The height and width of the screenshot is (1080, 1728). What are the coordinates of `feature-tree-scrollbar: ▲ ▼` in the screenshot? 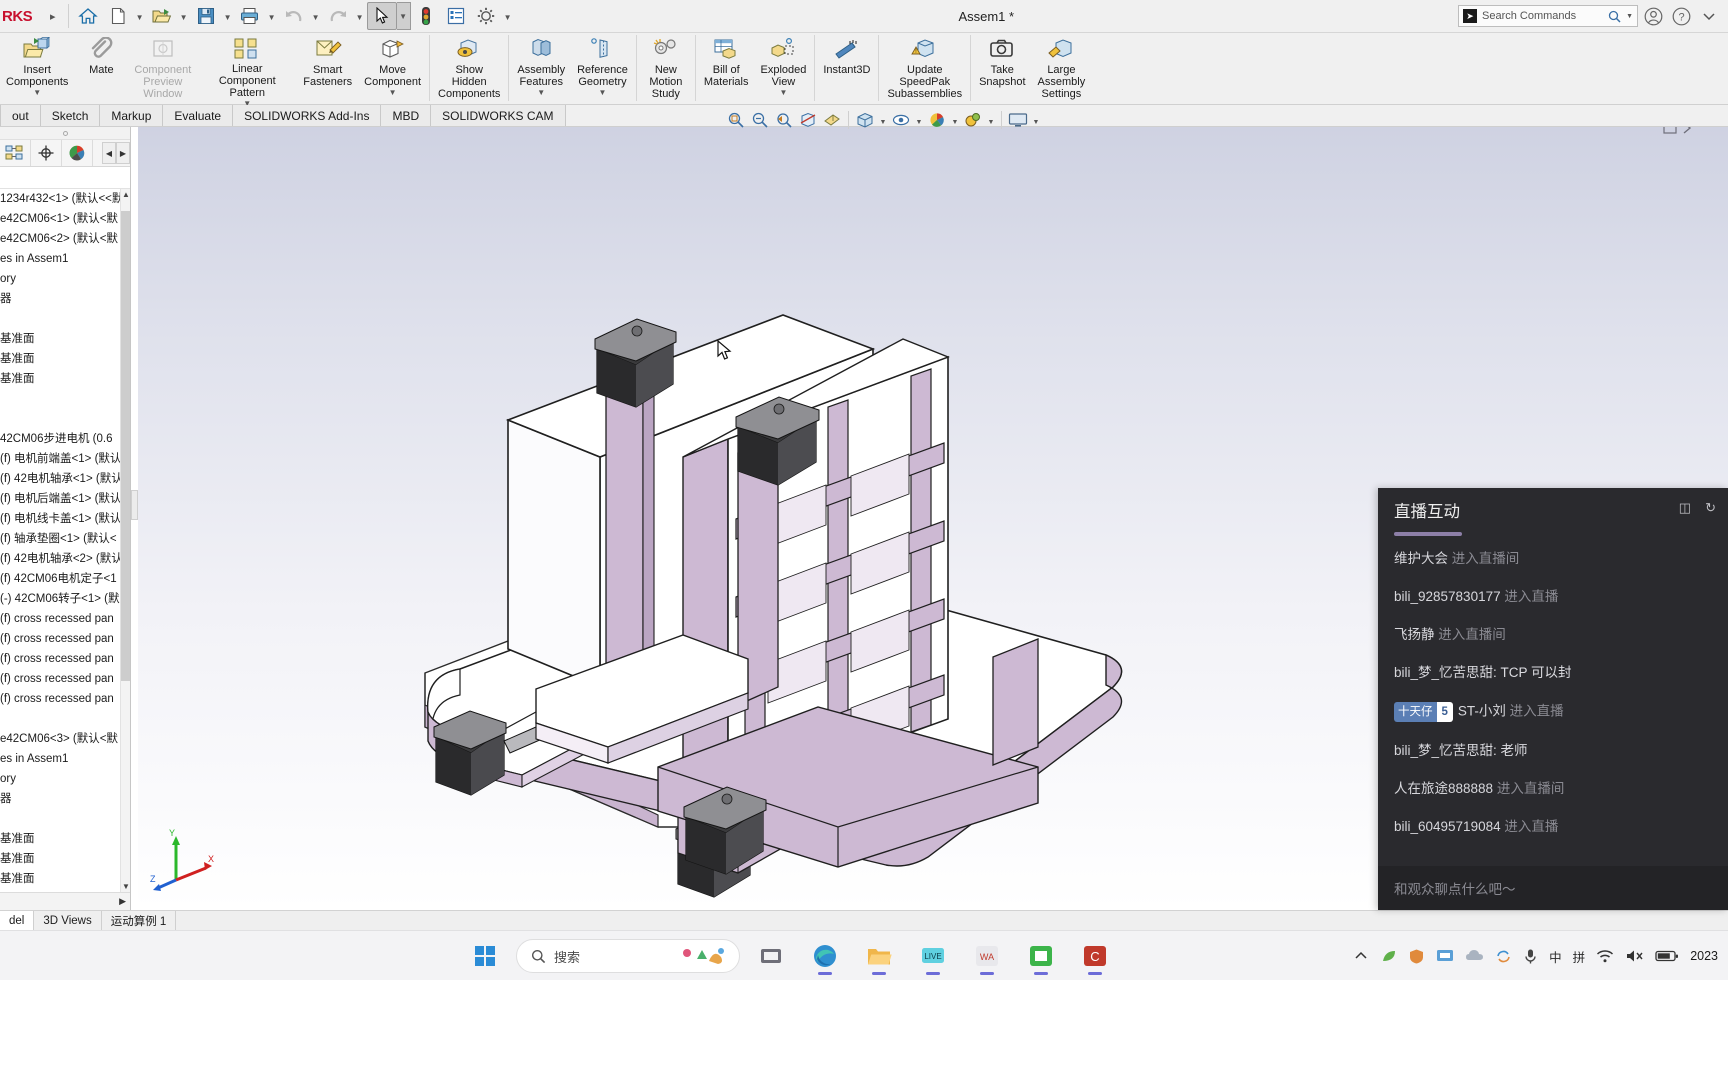 It's located at (125, 540).